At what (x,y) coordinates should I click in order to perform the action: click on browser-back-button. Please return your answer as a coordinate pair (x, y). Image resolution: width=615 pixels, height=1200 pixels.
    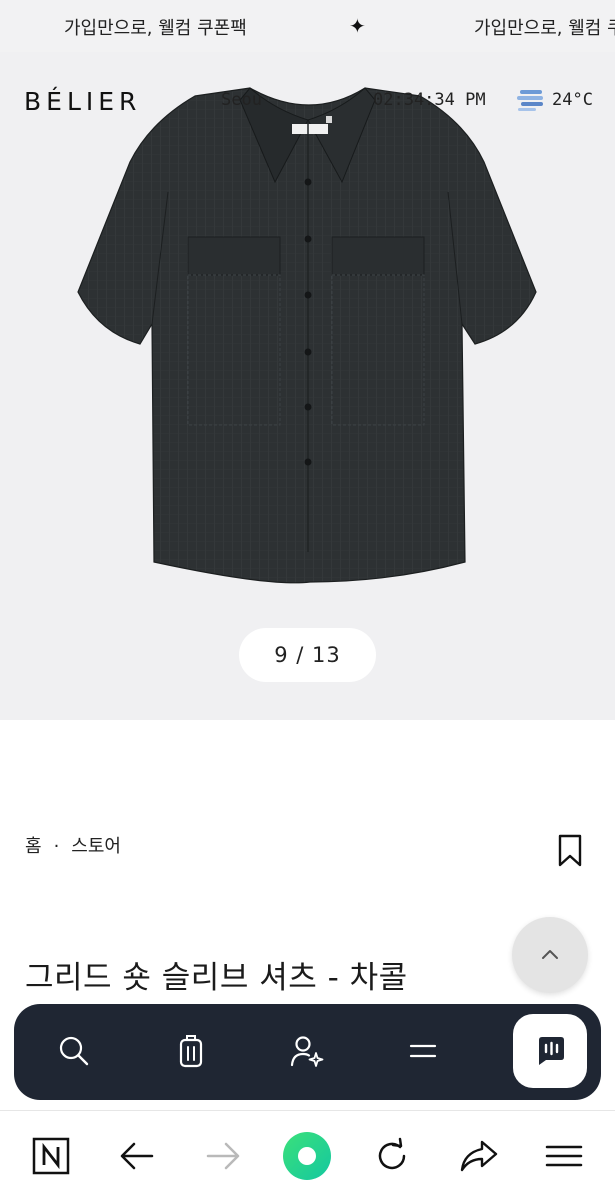
    Looking at the image, I should click on (137, 1156).